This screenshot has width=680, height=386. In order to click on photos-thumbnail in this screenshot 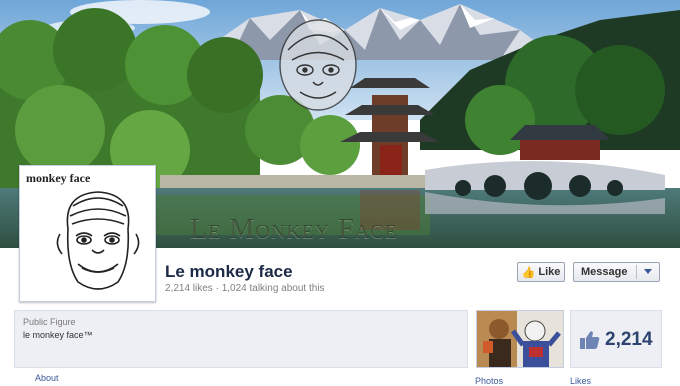, I will do `click(520, 339)`.